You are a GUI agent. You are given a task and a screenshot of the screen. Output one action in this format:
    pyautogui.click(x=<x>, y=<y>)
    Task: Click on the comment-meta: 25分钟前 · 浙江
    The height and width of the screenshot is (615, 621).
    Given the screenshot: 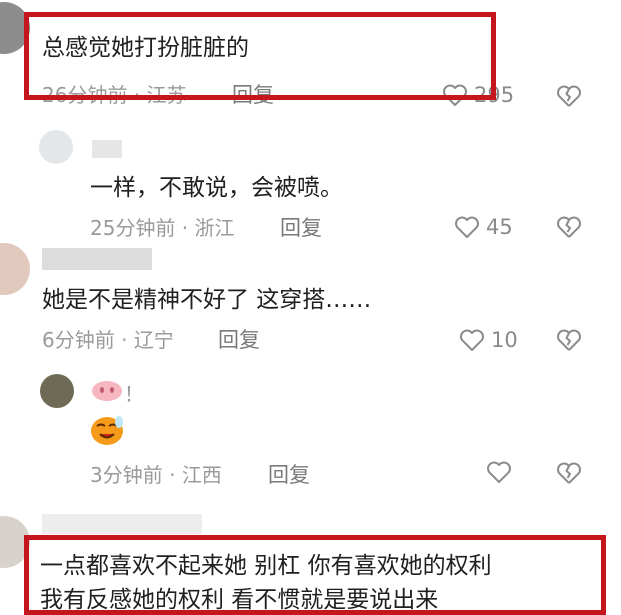 What is the action you would take?
    pyautogui.click(x=162, y=228)
    